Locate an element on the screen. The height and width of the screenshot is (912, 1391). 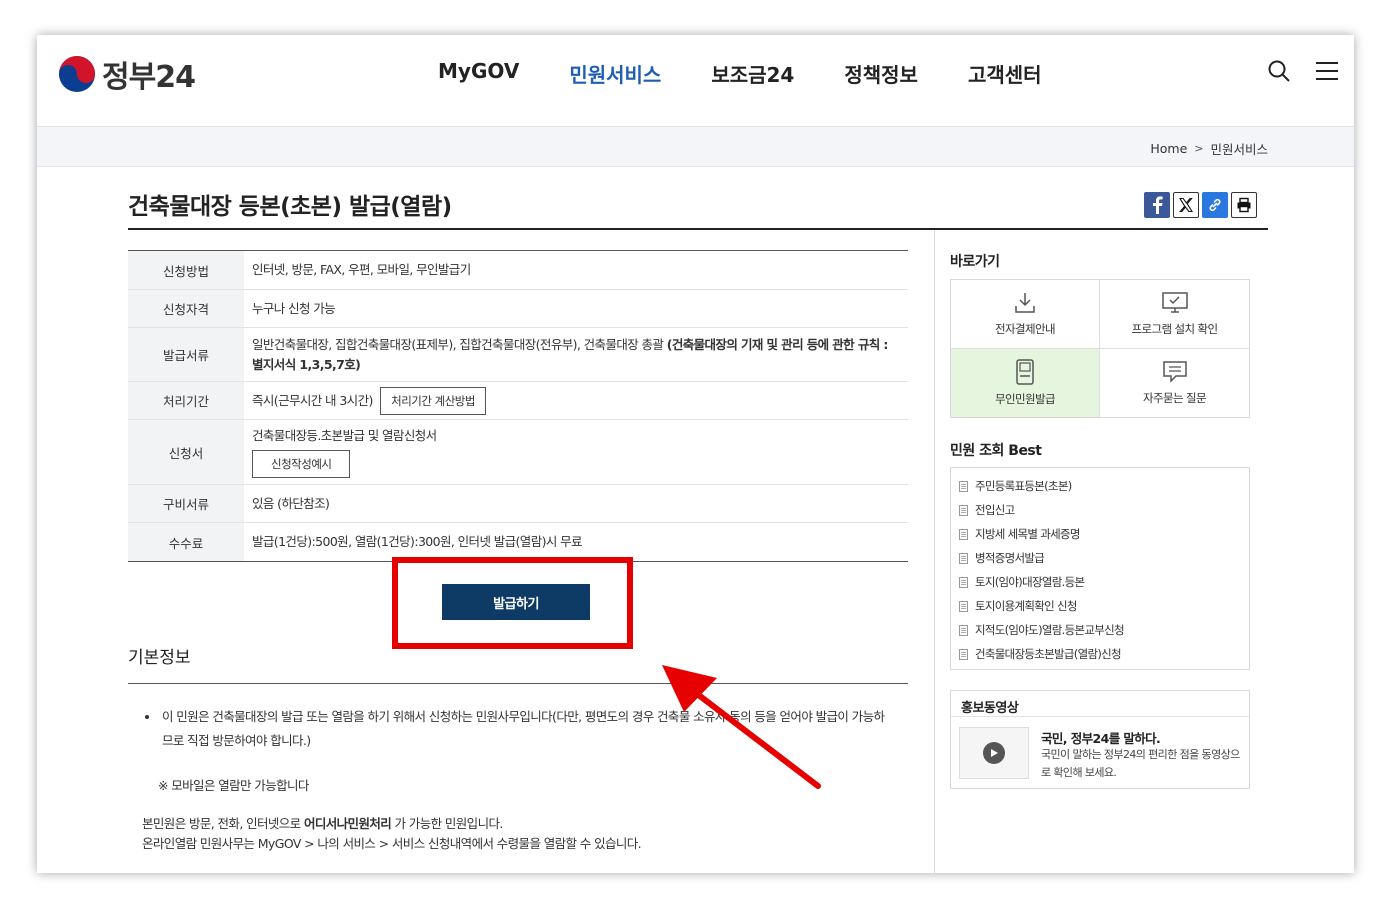
list-item: 지적도(임야도)열람.등본교부신청 is located at coordinates (1104, 630).